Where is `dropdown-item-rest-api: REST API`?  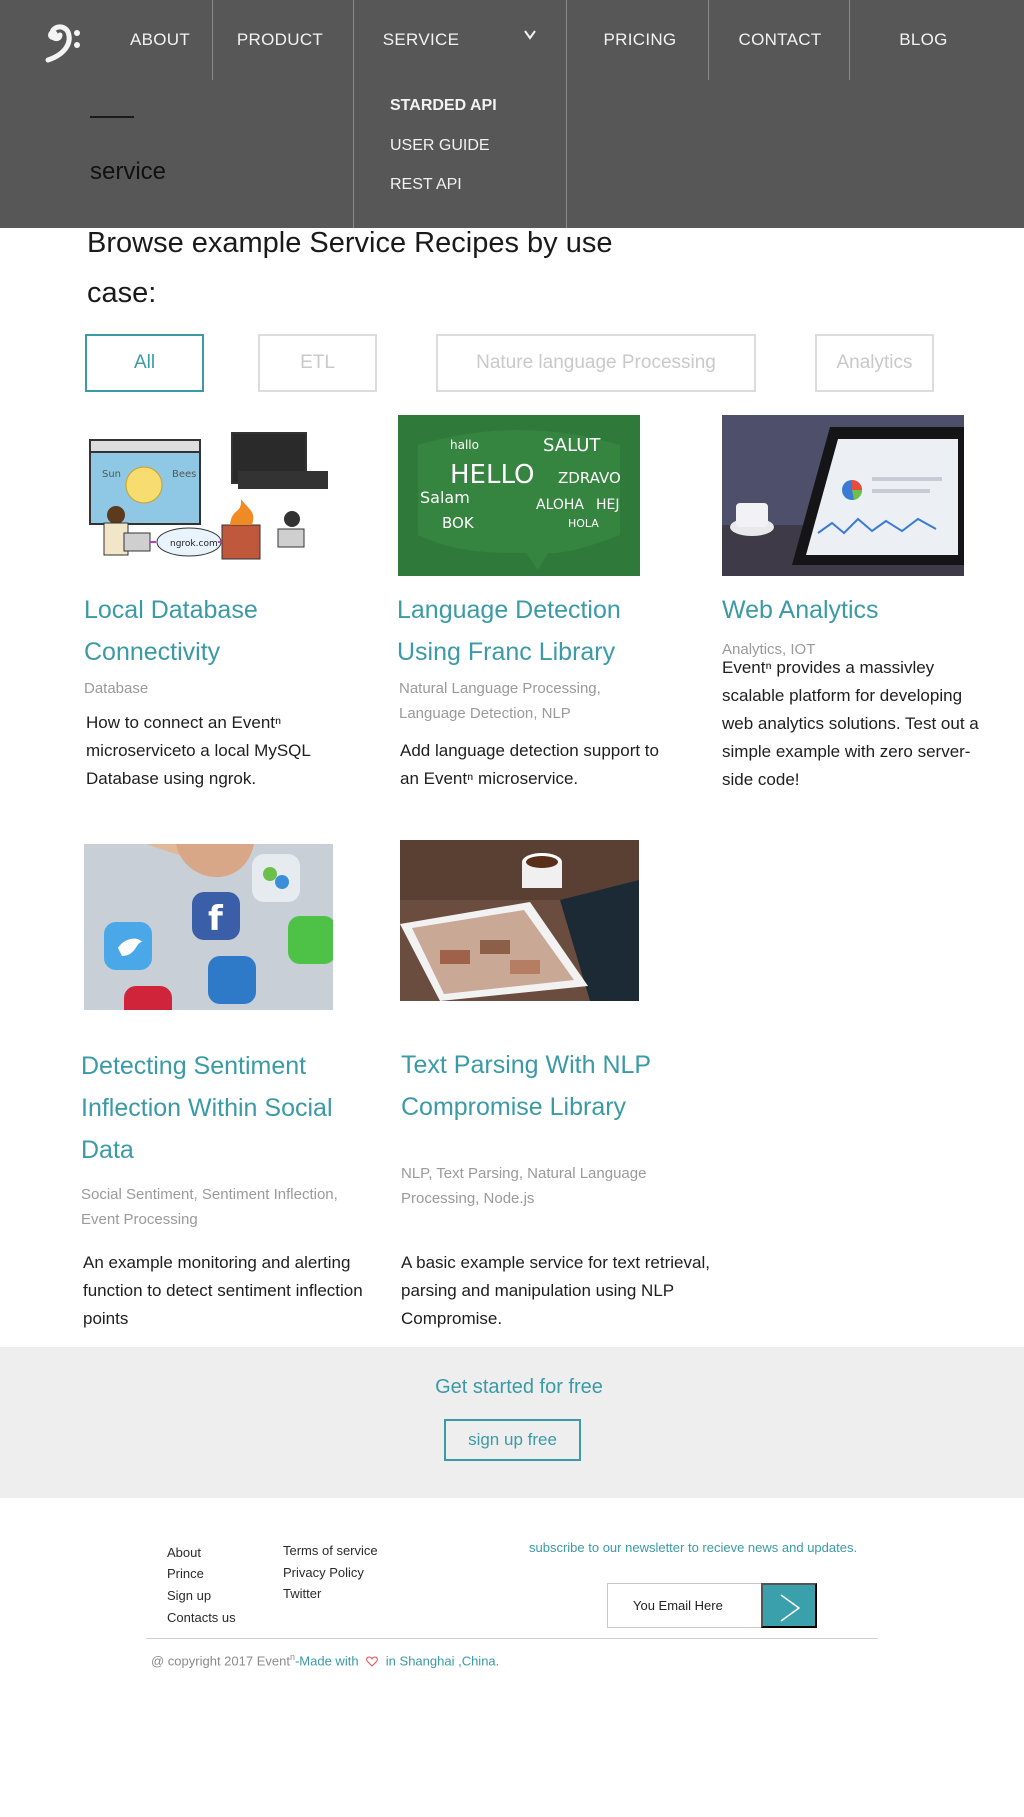
dropdown-item-rest-api: REST API is located at coordinates (426, 185).